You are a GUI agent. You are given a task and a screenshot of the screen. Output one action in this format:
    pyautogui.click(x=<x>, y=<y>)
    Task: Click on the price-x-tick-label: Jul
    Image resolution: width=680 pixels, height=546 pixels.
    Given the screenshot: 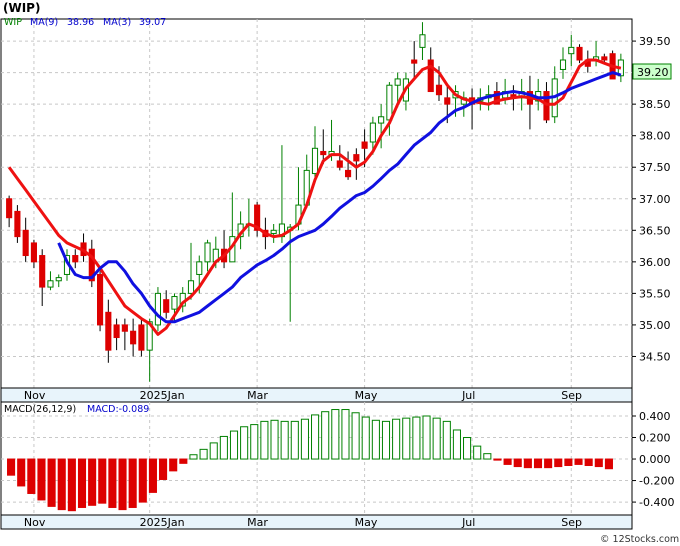 What is the action you would take?
    pyautogui.click(x=468, y=395)
    